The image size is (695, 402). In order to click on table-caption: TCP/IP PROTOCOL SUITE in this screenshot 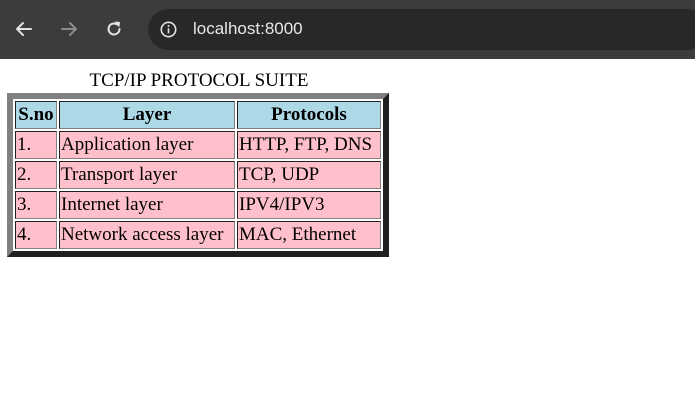, I will do `click(199, 80)`.